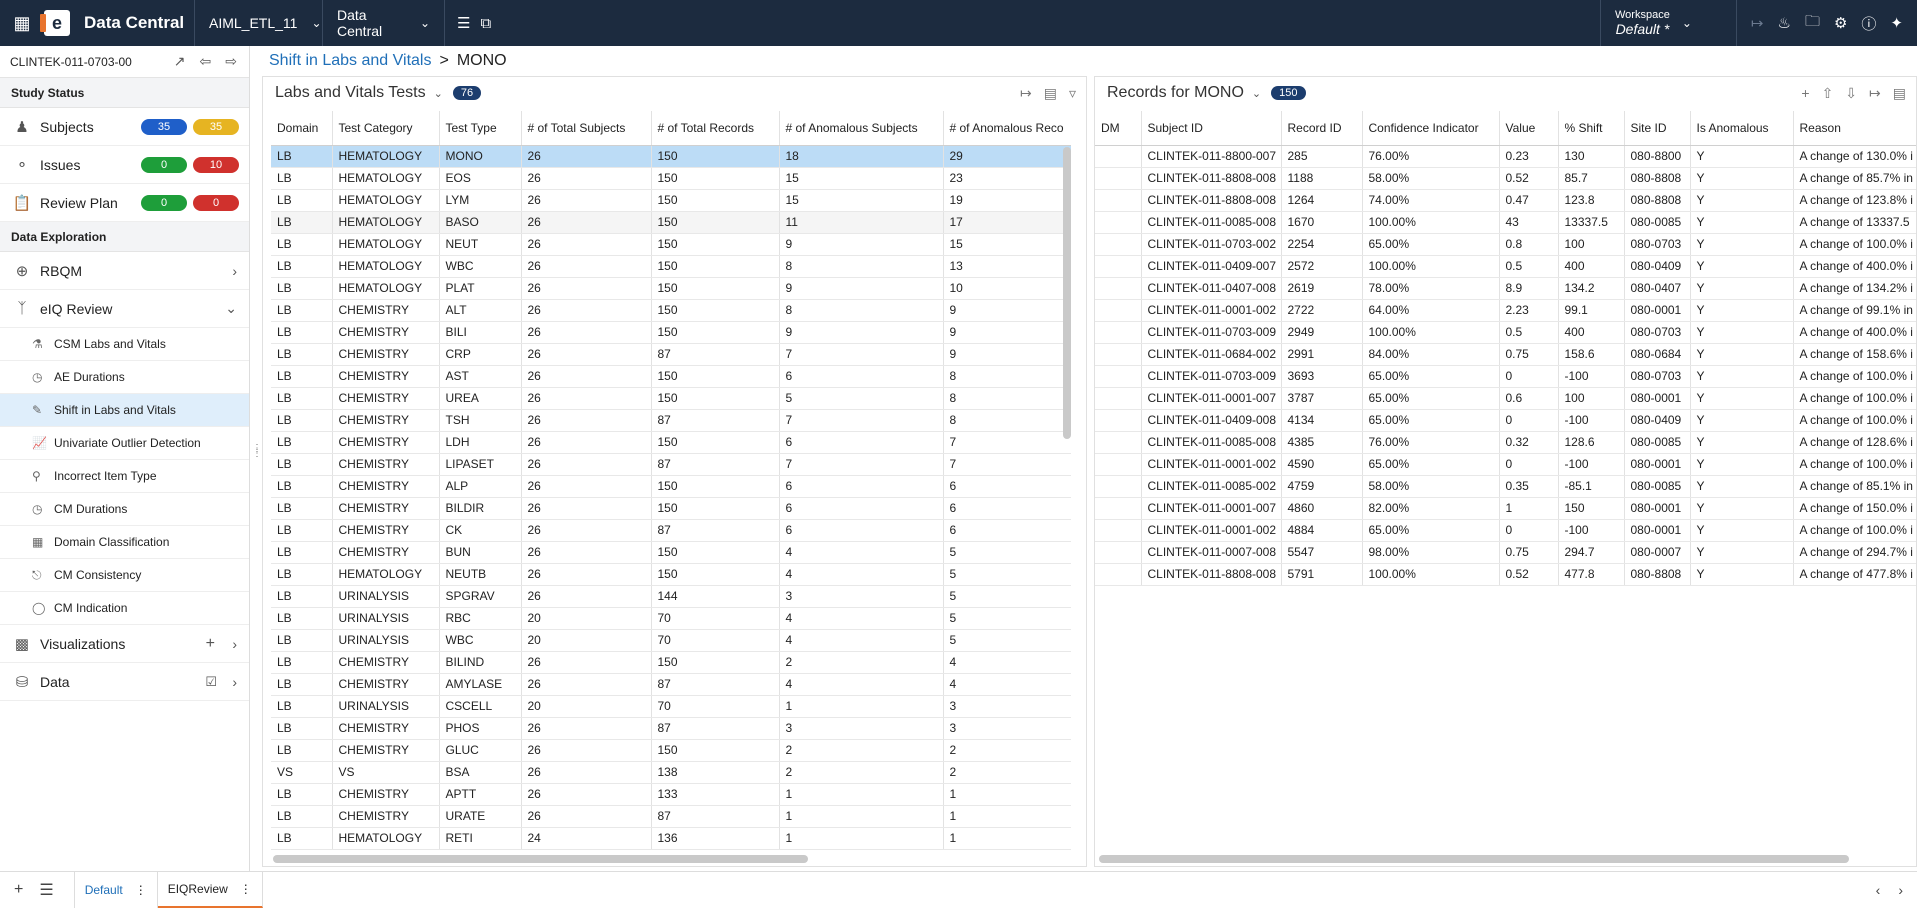  I want to click on tab-default: Default ⋮, so click(115, 889).